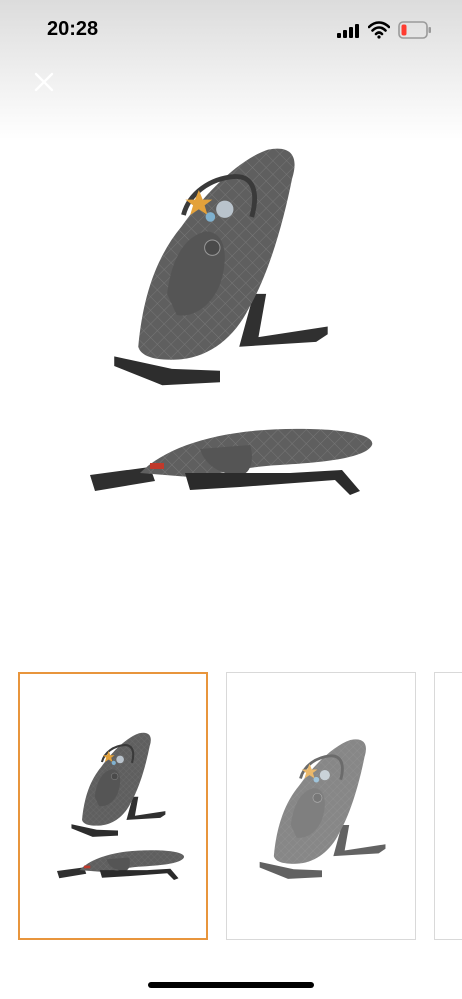 This screenshot has width=462, height=999. What do you see at coordinates (323, 809) in the screenshot?
I see `thumbnail-2-image` at bounding box center [323, 809].